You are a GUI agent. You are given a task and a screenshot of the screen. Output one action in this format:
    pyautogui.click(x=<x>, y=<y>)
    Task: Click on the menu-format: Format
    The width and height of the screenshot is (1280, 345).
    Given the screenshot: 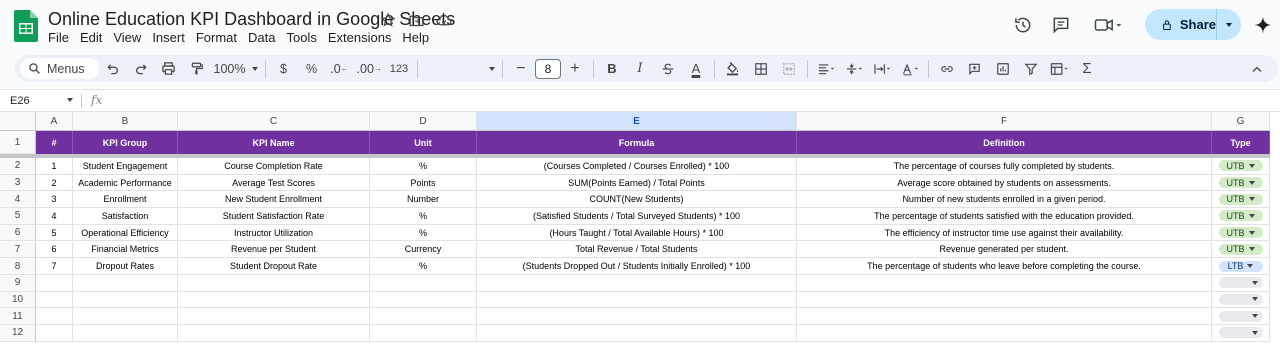 What is the action you would take?
    pyautogui.click(x=219, y=37)
    